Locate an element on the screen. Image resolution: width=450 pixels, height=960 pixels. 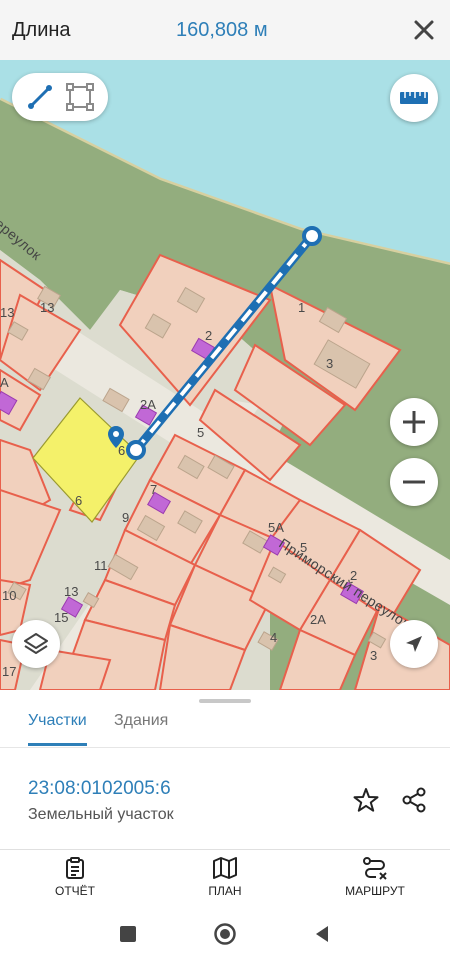
ruler-icon is located at coordinates (414, 98).